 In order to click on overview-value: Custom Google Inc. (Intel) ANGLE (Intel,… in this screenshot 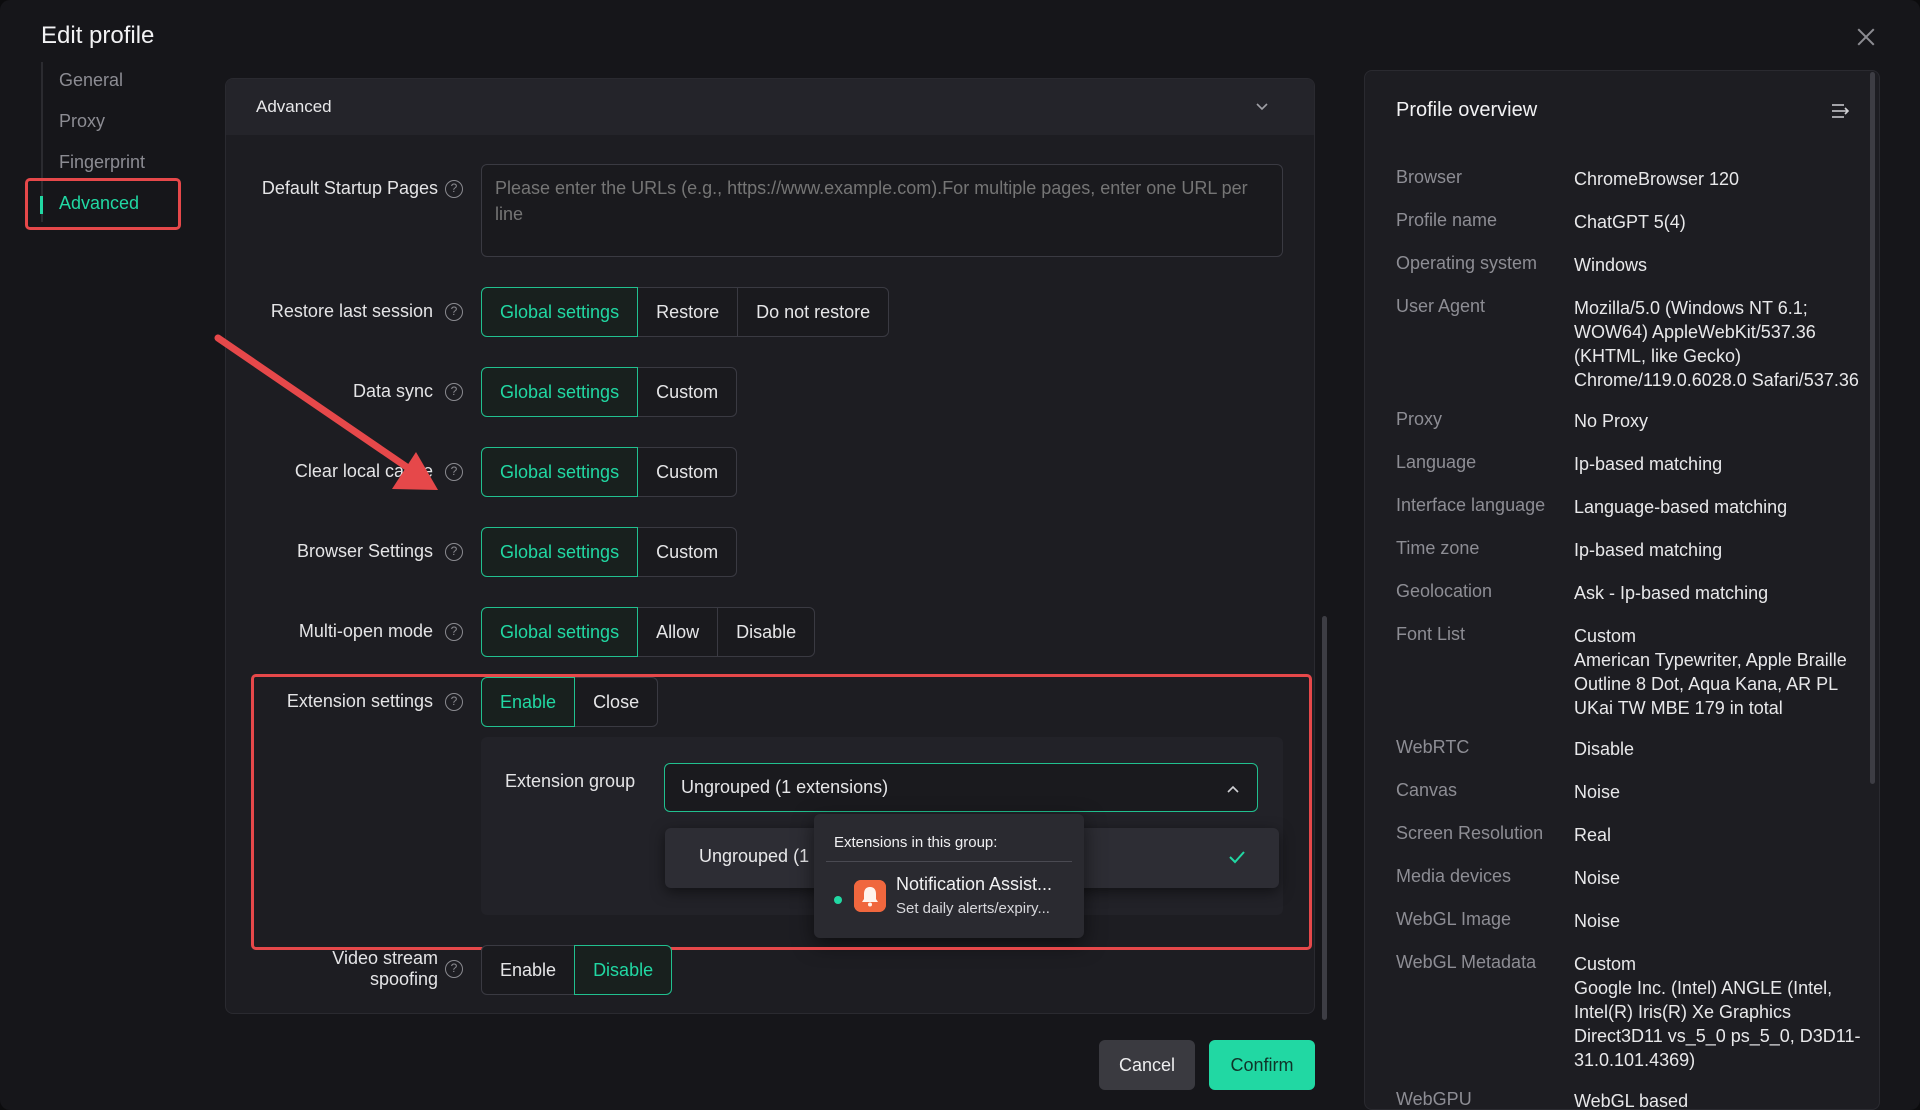, I will do `click(1717, 1012)`.